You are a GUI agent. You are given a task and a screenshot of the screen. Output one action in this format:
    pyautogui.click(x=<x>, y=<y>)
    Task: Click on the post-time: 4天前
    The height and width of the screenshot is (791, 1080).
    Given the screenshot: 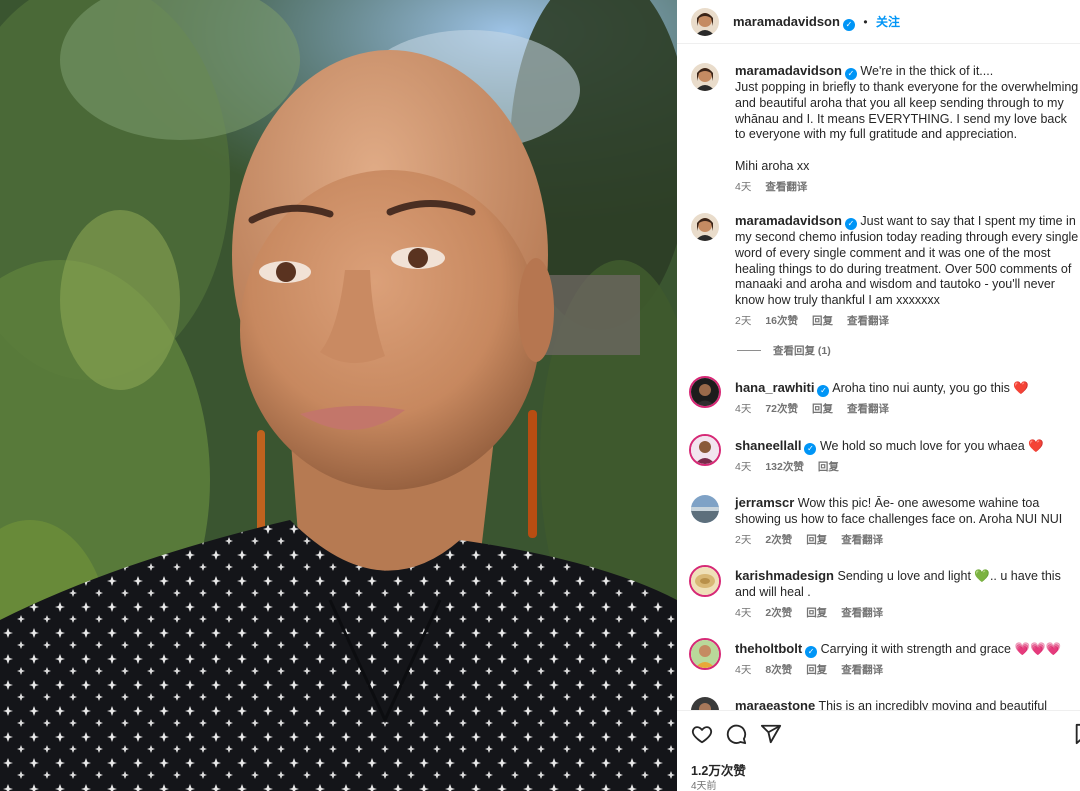 What is the action you would take?
    pyautogui.click(x=704, y=786)
    